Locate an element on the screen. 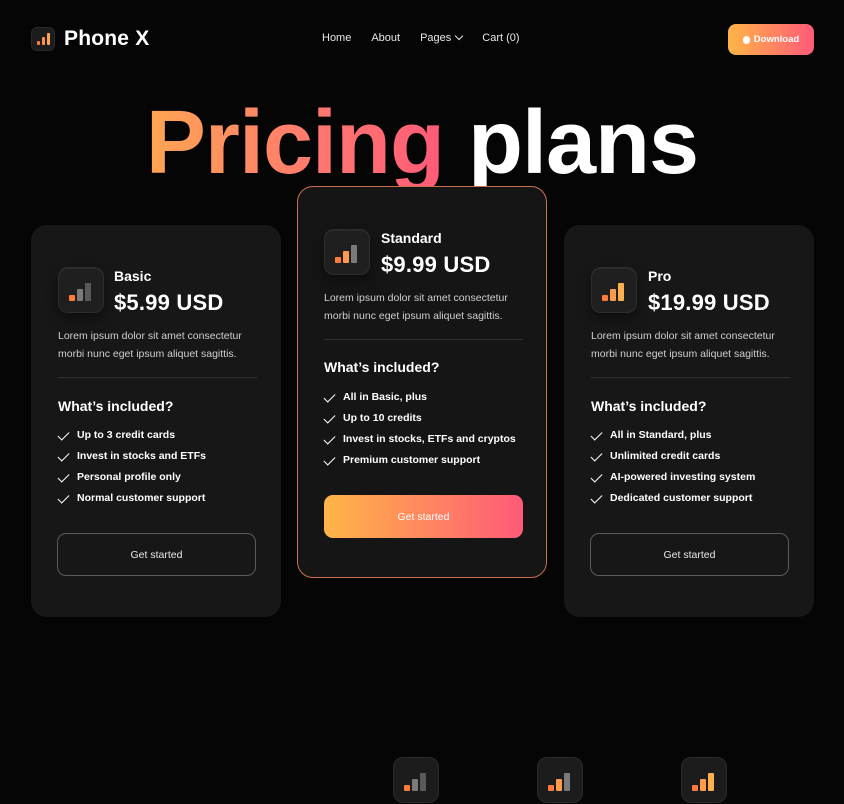 Image resolution: width=844 pixels, height=804 pixels. chevron-down-icon is located at coordinates (459, 36).